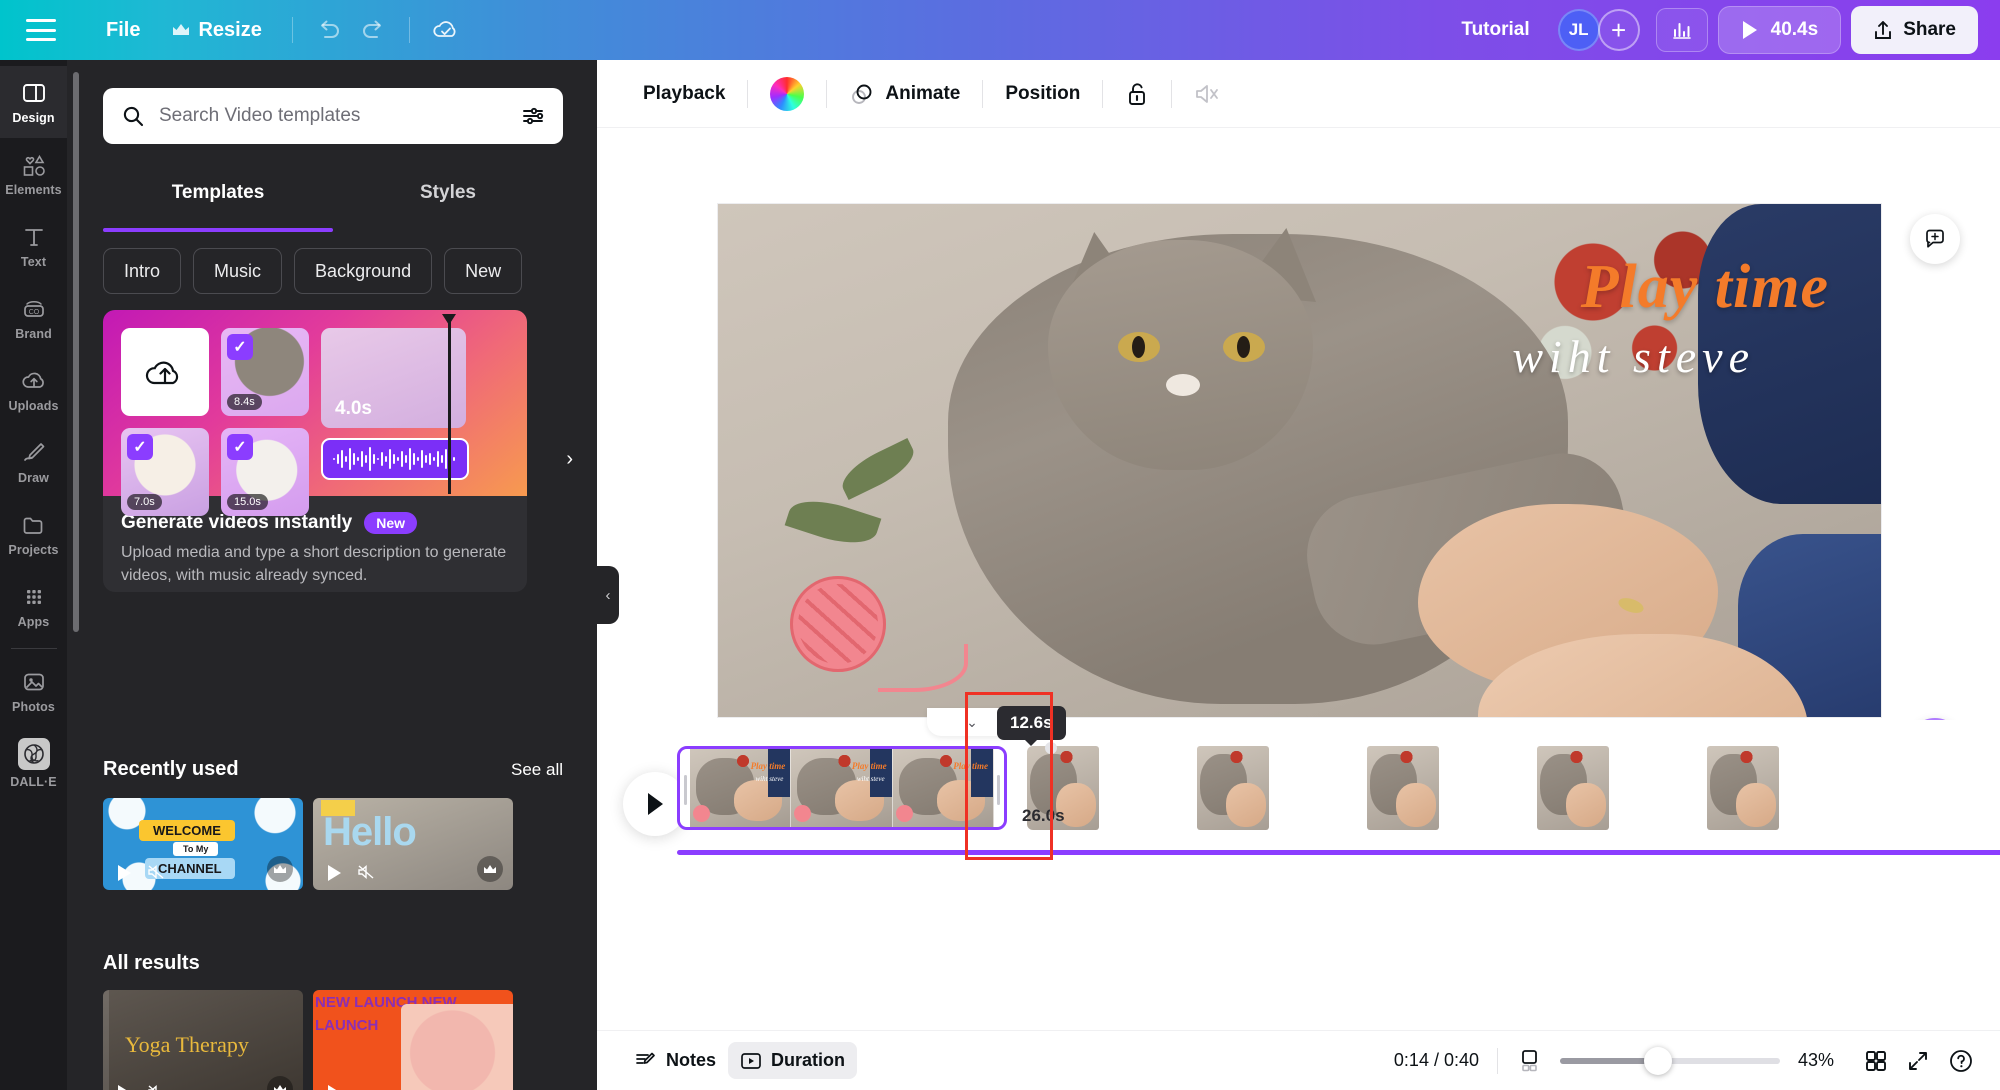 This screenshot has width=2000, height=1090. What do you see at coordinates (741, 788) in the screenshot?
I see `clip-frame: Play time wiht steve` at bounding box center [741, 788].